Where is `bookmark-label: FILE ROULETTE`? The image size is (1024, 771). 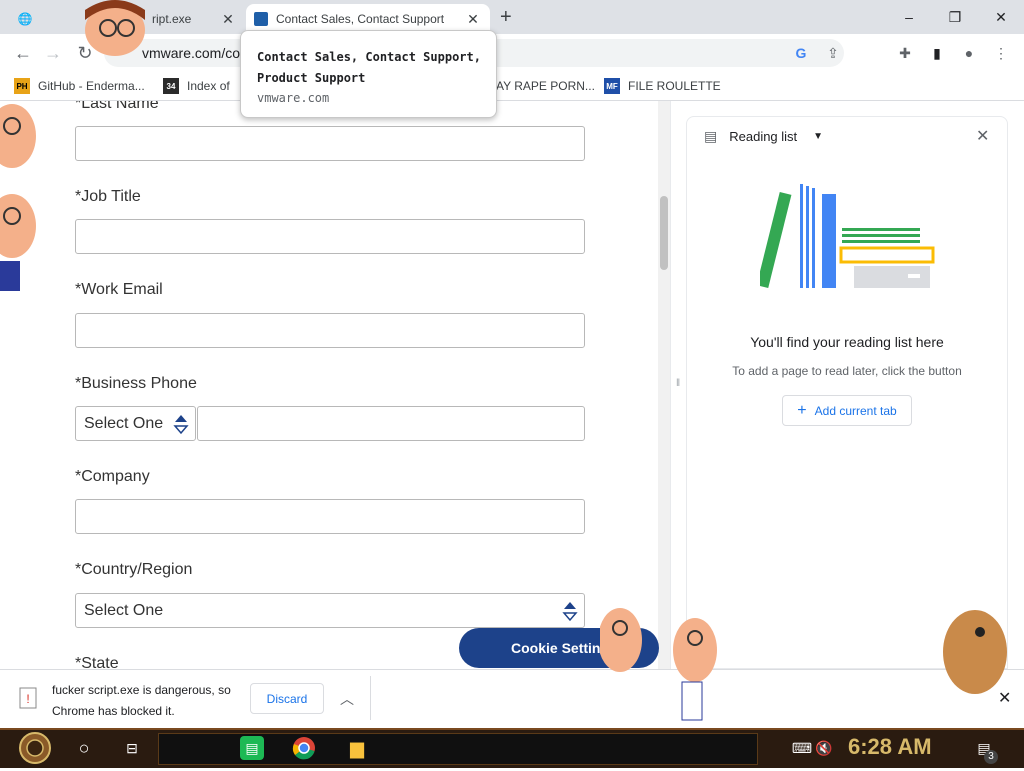
bookmark-label: FILE ROULETTE is located at coordinates (674, 86).